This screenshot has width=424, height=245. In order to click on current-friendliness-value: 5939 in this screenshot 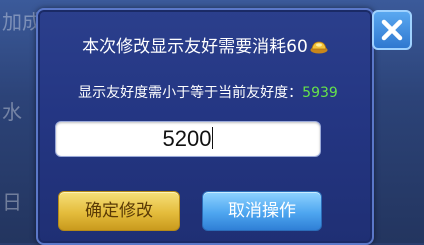, I will do `click(320, 93)`.